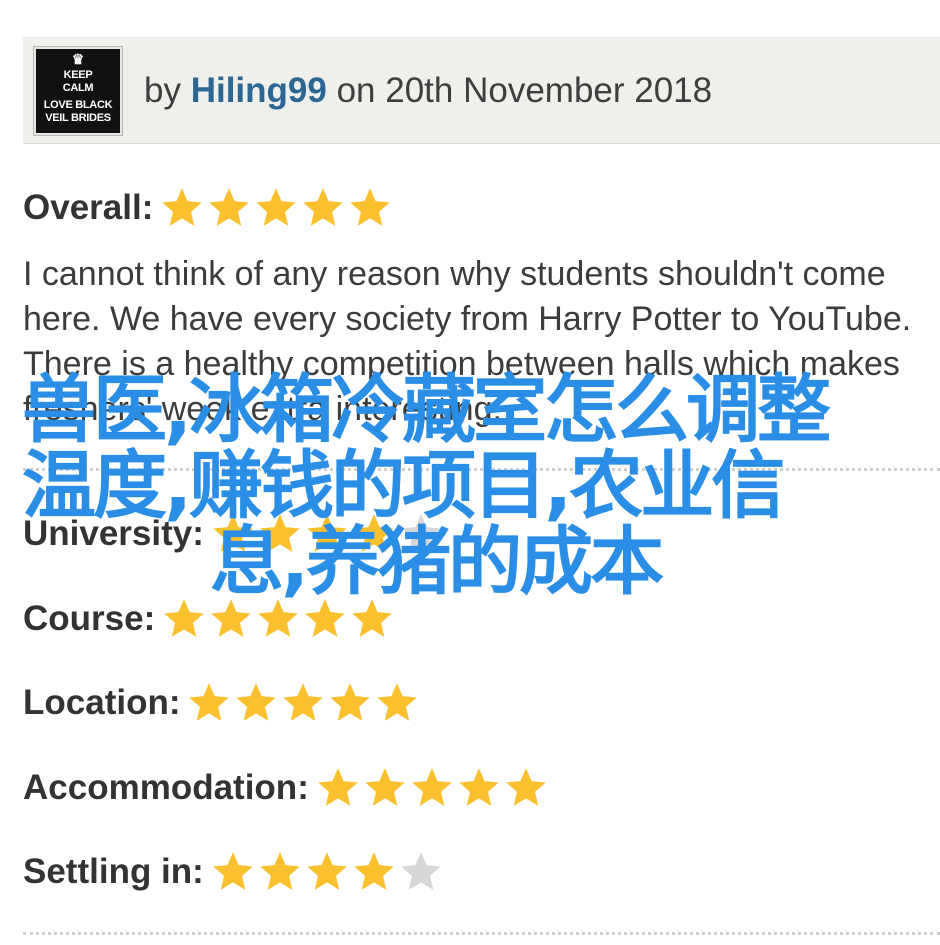 The image size is (940, 945). Describe the element at coordinates (78, 88) in the screenshot. I see `avatar-text-line: CALM` at that location.